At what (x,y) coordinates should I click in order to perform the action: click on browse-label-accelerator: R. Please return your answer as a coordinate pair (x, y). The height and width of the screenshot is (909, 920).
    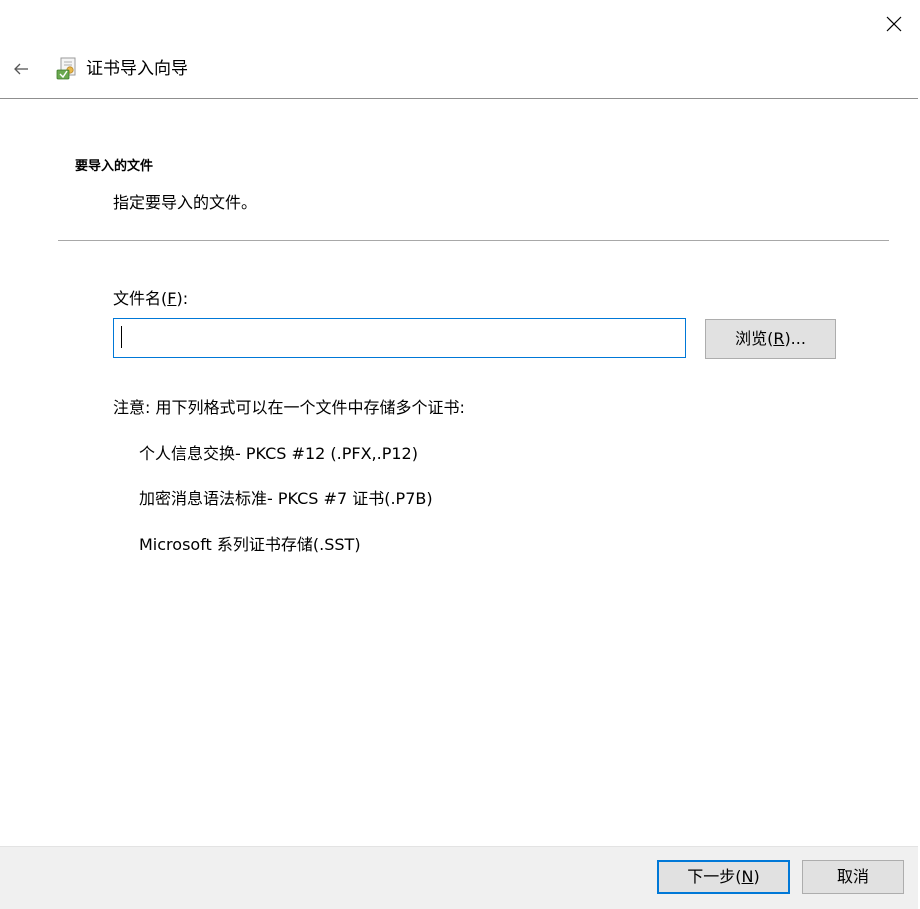
    Looking at the image, I should click on (779, 338).